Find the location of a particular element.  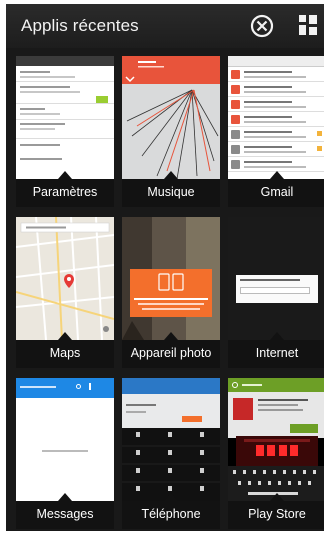

app-label: Appareil photo is located at coordinates (171, 354).